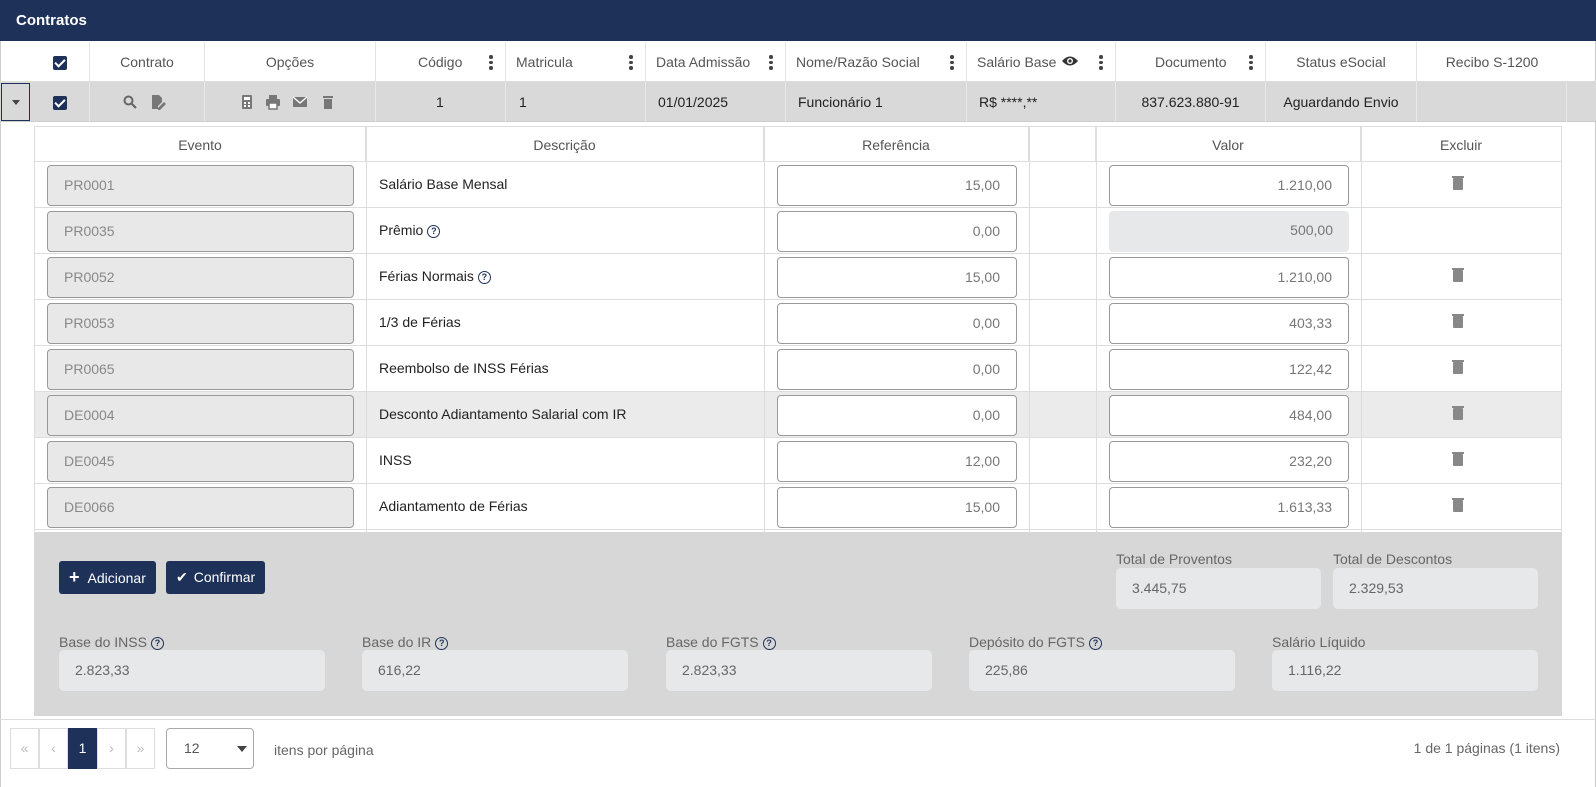 The height and width of the screenshot is (787, 1596). I want to click on print-icon, so click(273, 102).